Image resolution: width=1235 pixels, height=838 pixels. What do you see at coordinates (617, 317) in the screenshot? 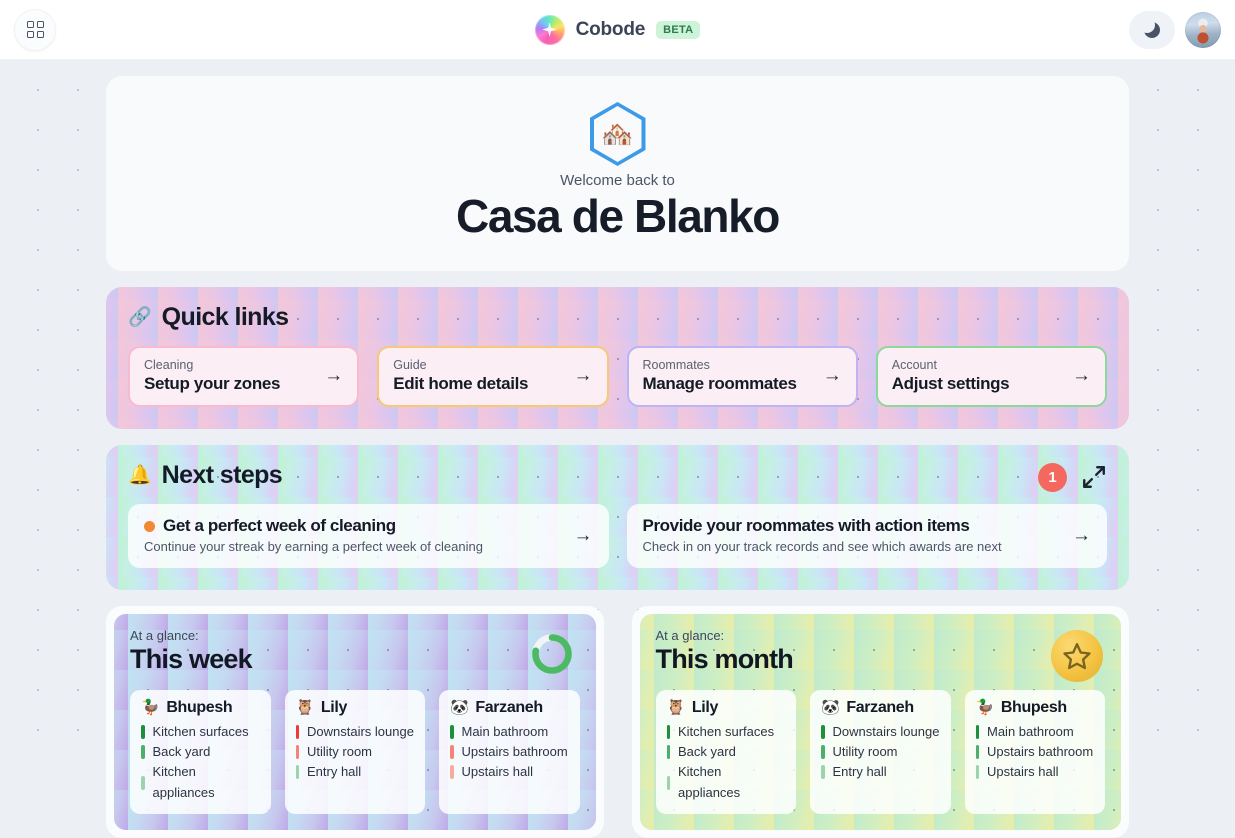
I see `quick-links-header: 🔗 Quick links` at bounding box center [617, 317].